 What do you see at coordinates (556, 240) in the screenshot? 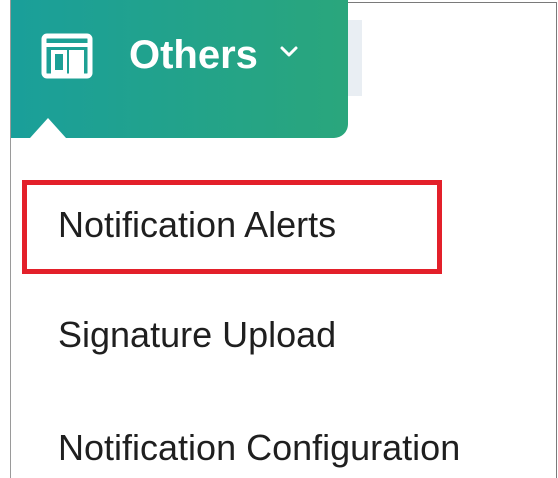
I see `frame-right-border` at bounding box center [556, 240].